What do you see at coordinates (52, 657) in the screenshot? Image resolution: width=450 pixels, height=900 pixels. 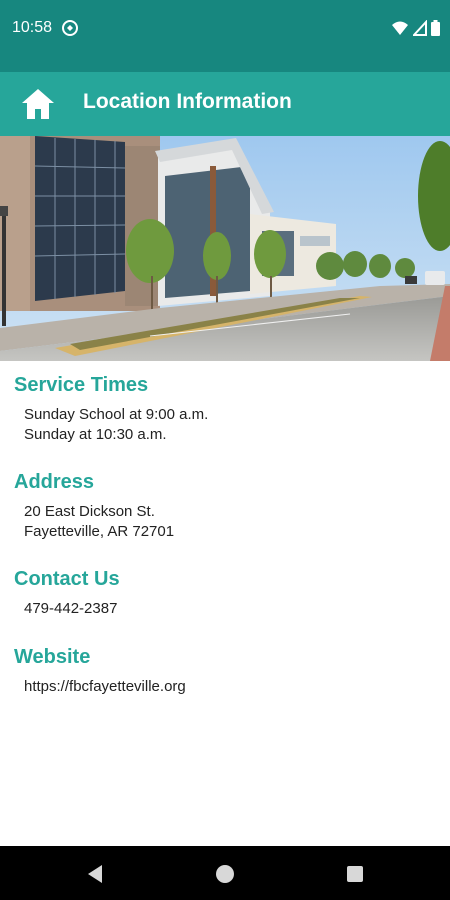 I see `website-heading: Website` at bounding box center [52, 657].